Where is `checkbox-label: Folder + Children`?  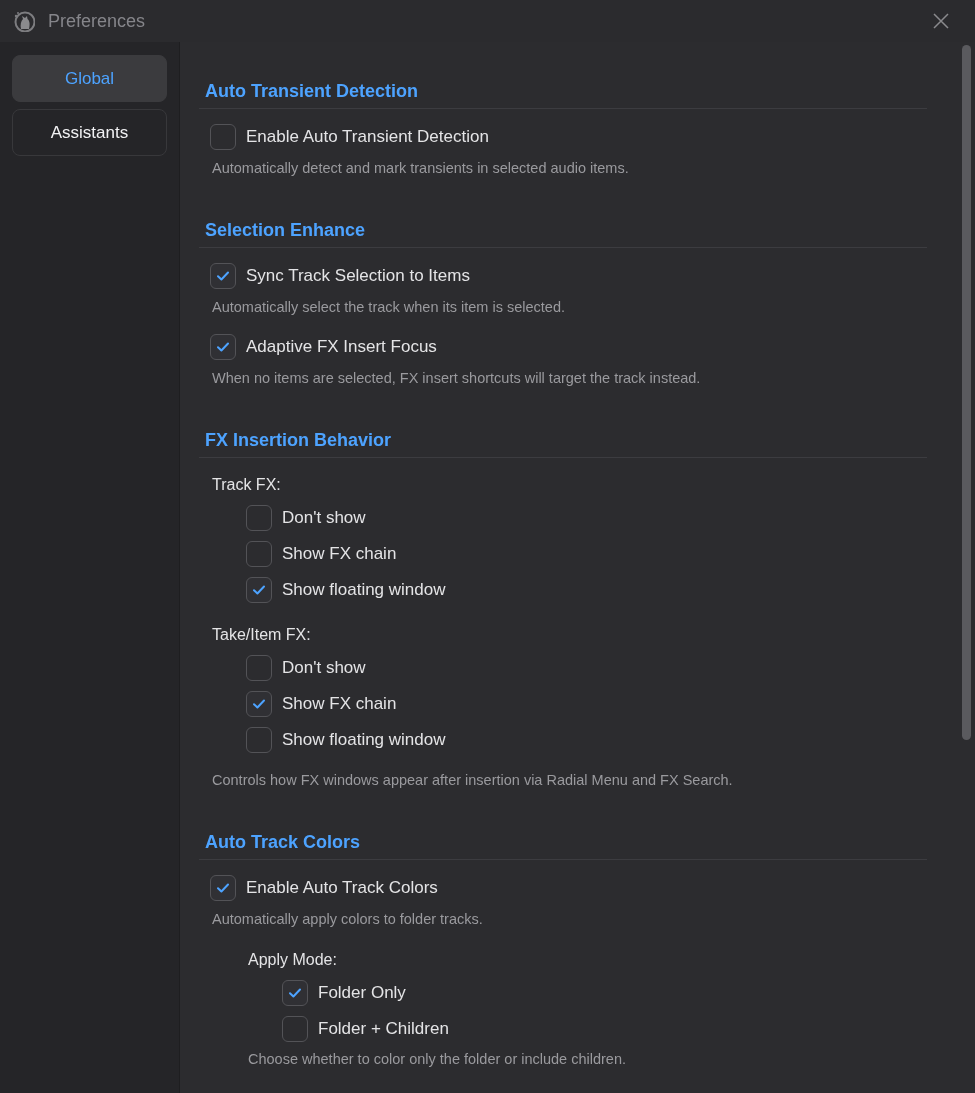
checkbox-label: Folder + Children is located at coordinates (383, 1029).